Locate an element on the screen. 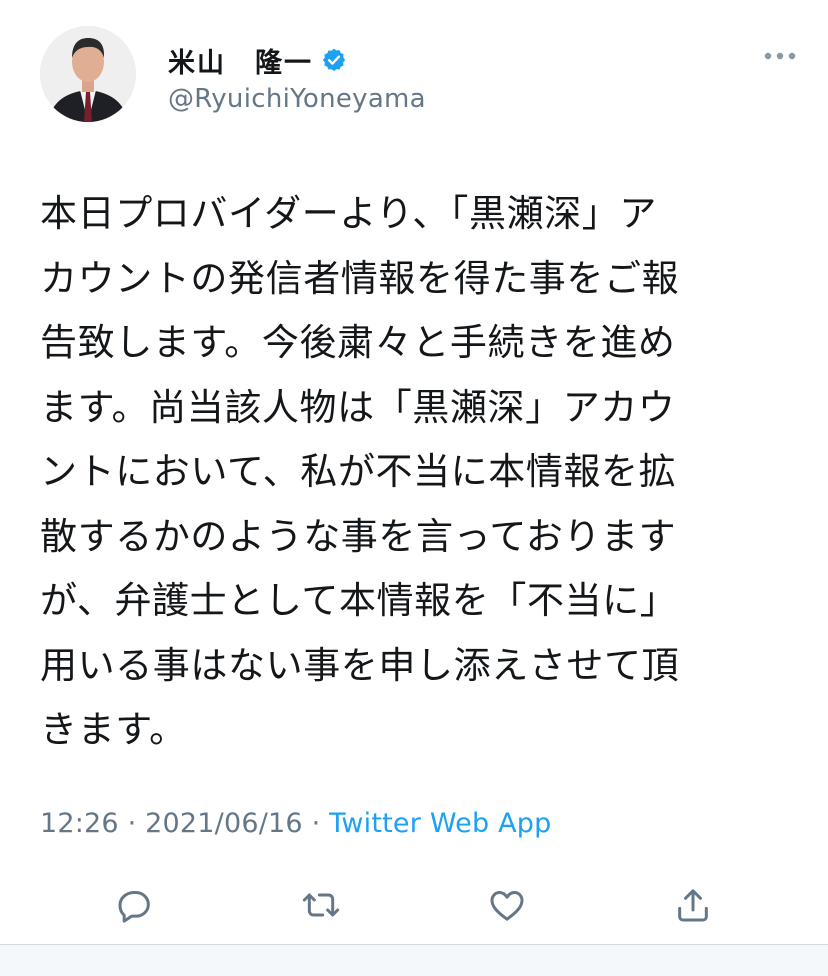 Image resolution: width=828 pixels, height=976 pixels. more-options-icon is located at coordinates (780, 56).